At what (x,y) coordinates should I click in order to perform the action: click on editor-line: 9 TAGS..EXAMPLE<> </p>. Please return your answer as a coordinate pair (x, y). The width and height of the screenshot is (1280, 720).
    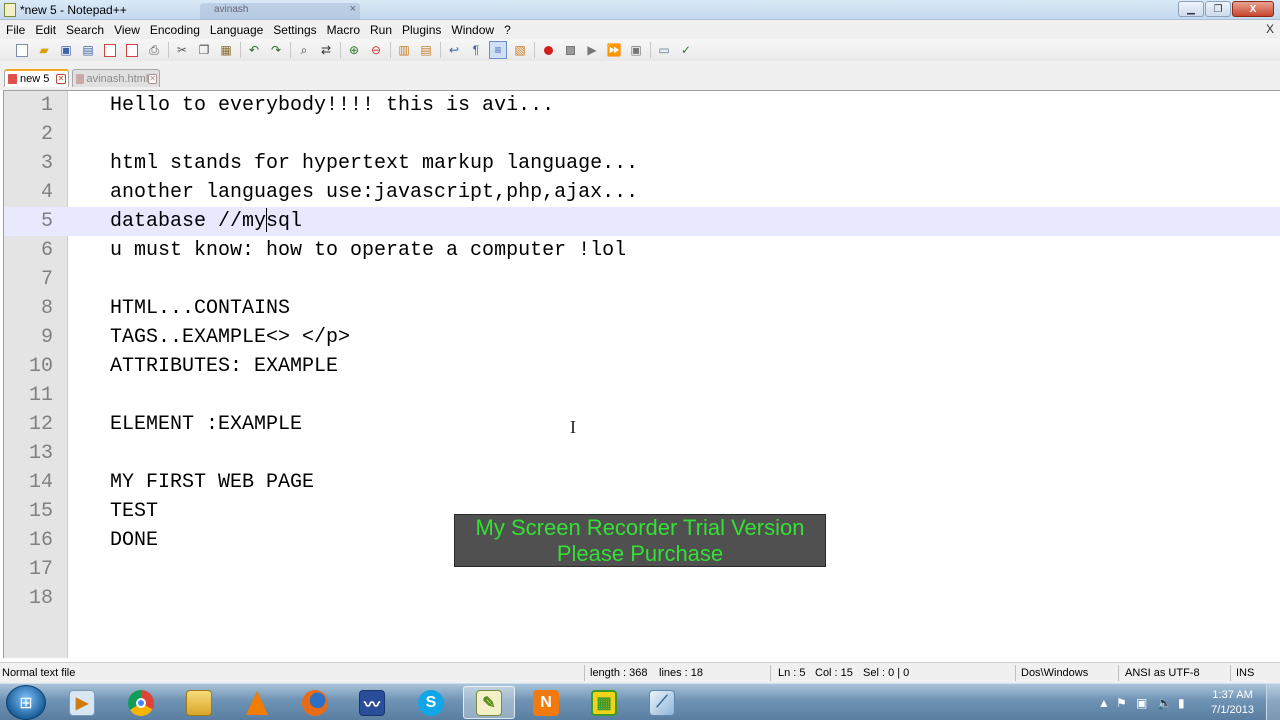
    Looking at the image, I should click on (642, 337).